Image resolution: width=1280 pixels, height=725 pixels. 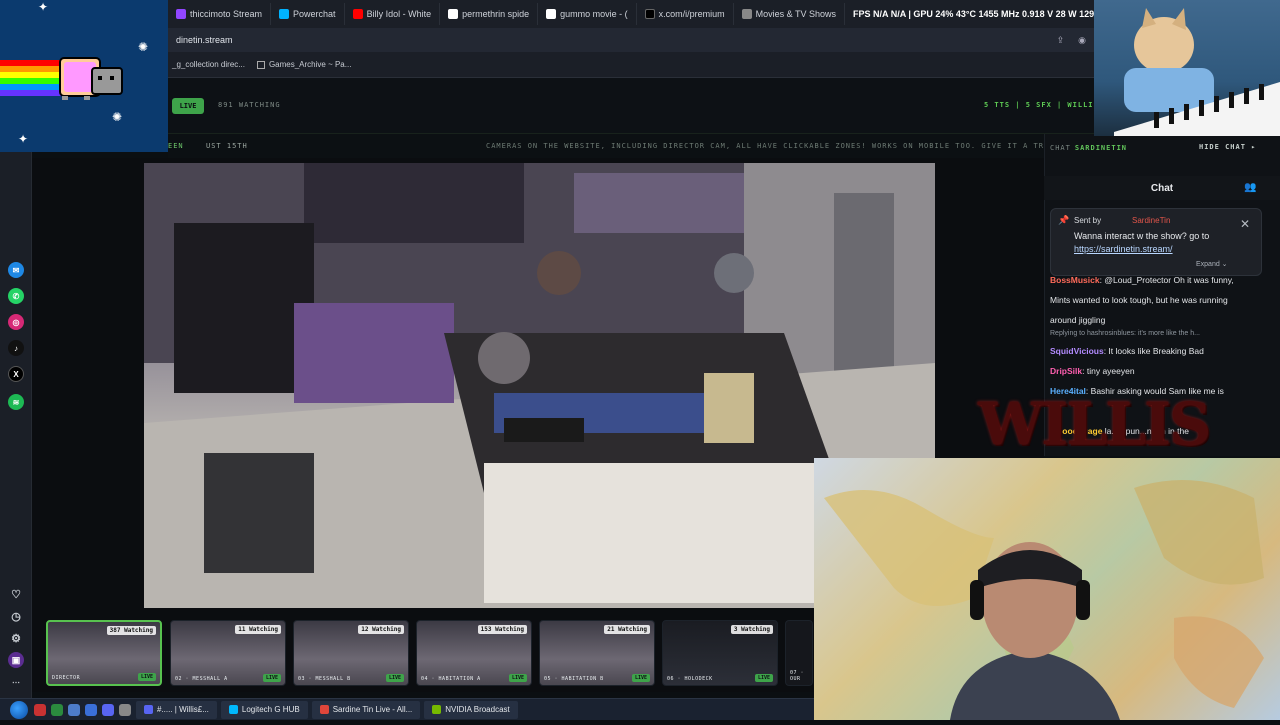 What do you see at coordinates (1227, 147) in the screenshot?
I see `hide-chat-button: HIDE CHAT ▸` at bounding box center [1227, 147].